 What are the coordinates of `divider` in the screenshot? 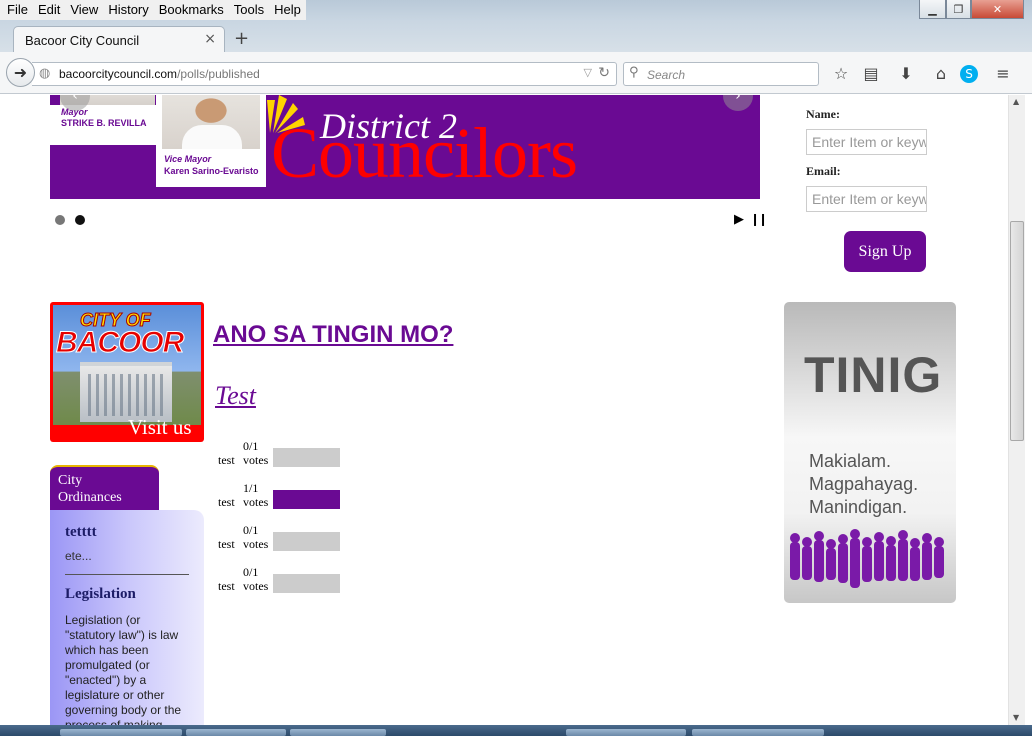 It's located at (127, 574).